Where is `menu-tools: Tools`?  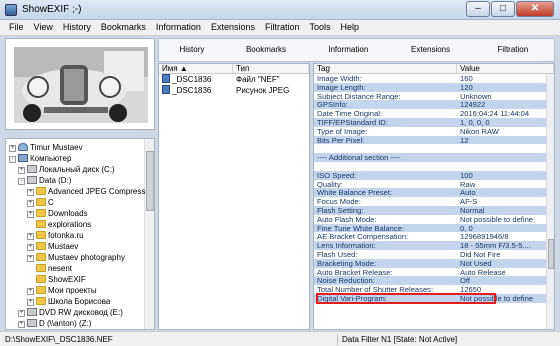
menu-tools: Tools is located at coordinates (319, 27).